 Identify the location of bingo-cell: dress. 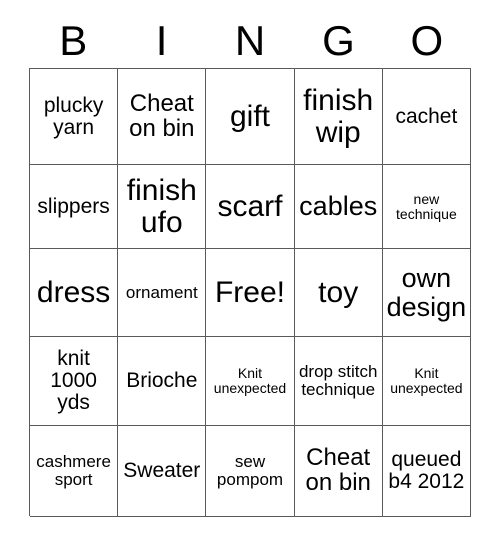
(74, 293).